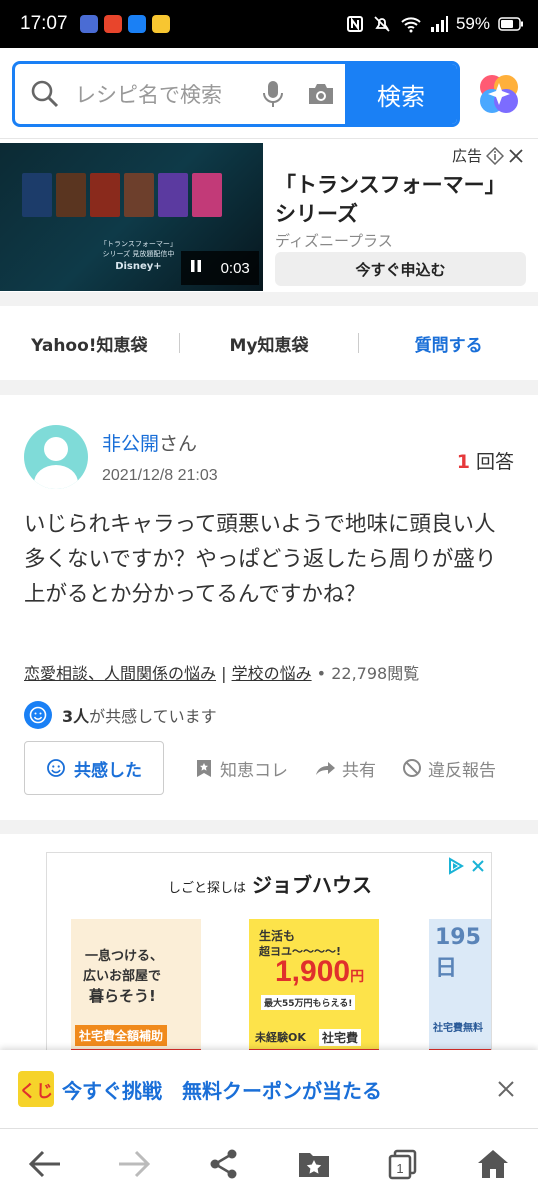  Describe the element at coordinates (269, 883) in the screenshot. I see `ad-brand: しごと探しは ジョブハウス` at that location.